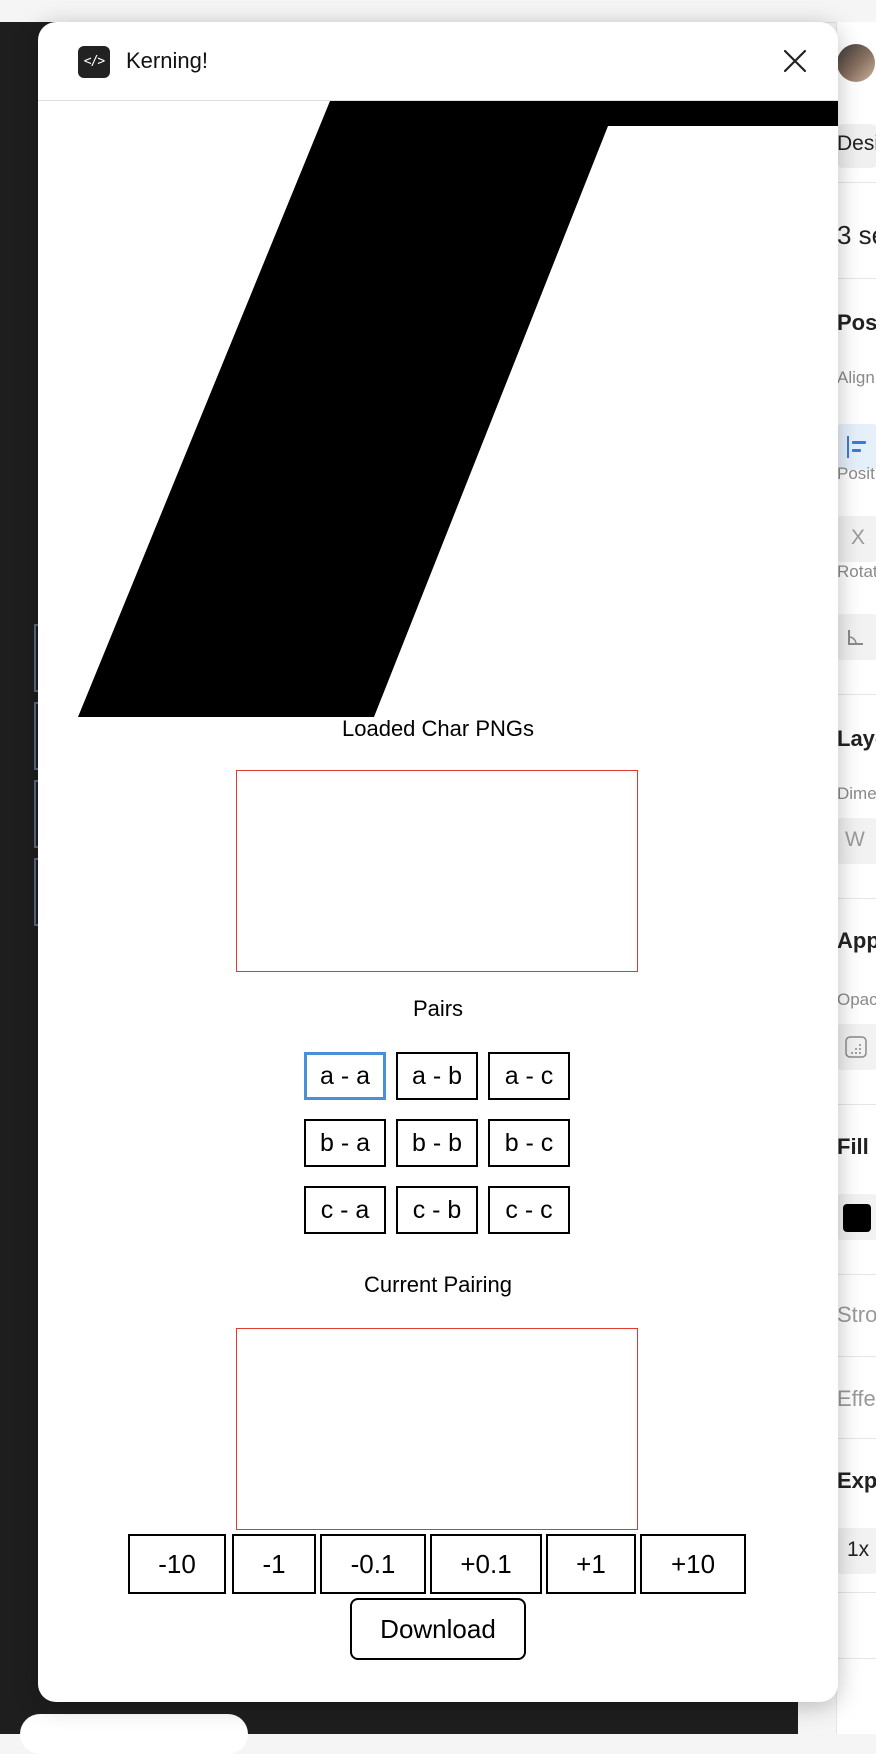 This screenshot has width=876, height=1754. What do you see at coordinates (856, 235) in the screenshot?
I see `selection-count: 3 se` at bounding box center [856, 235].